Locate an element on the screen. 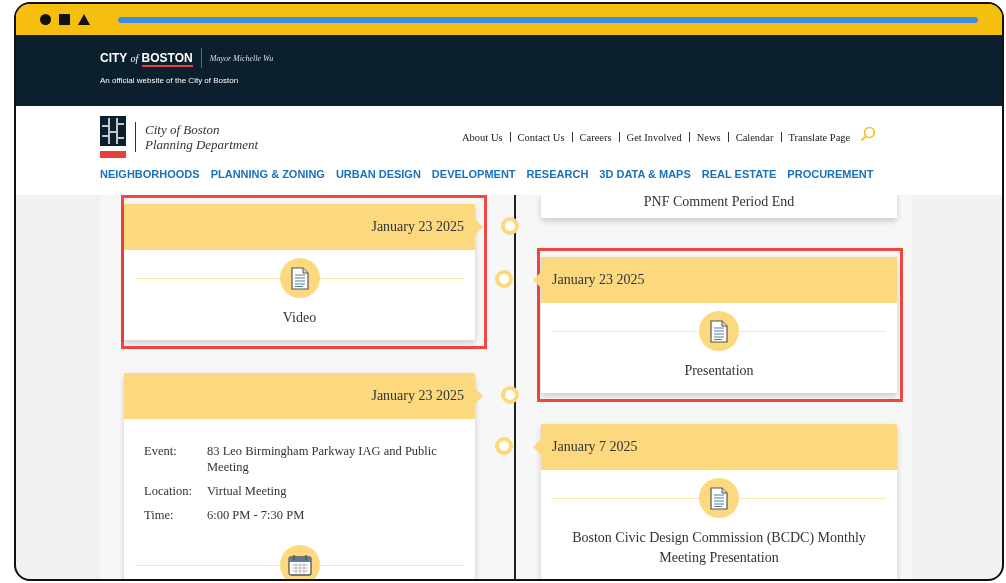 The height and width of the screenshot is (583, 1006). menu-item: RESEARCH is located at coordinates (557, 174).